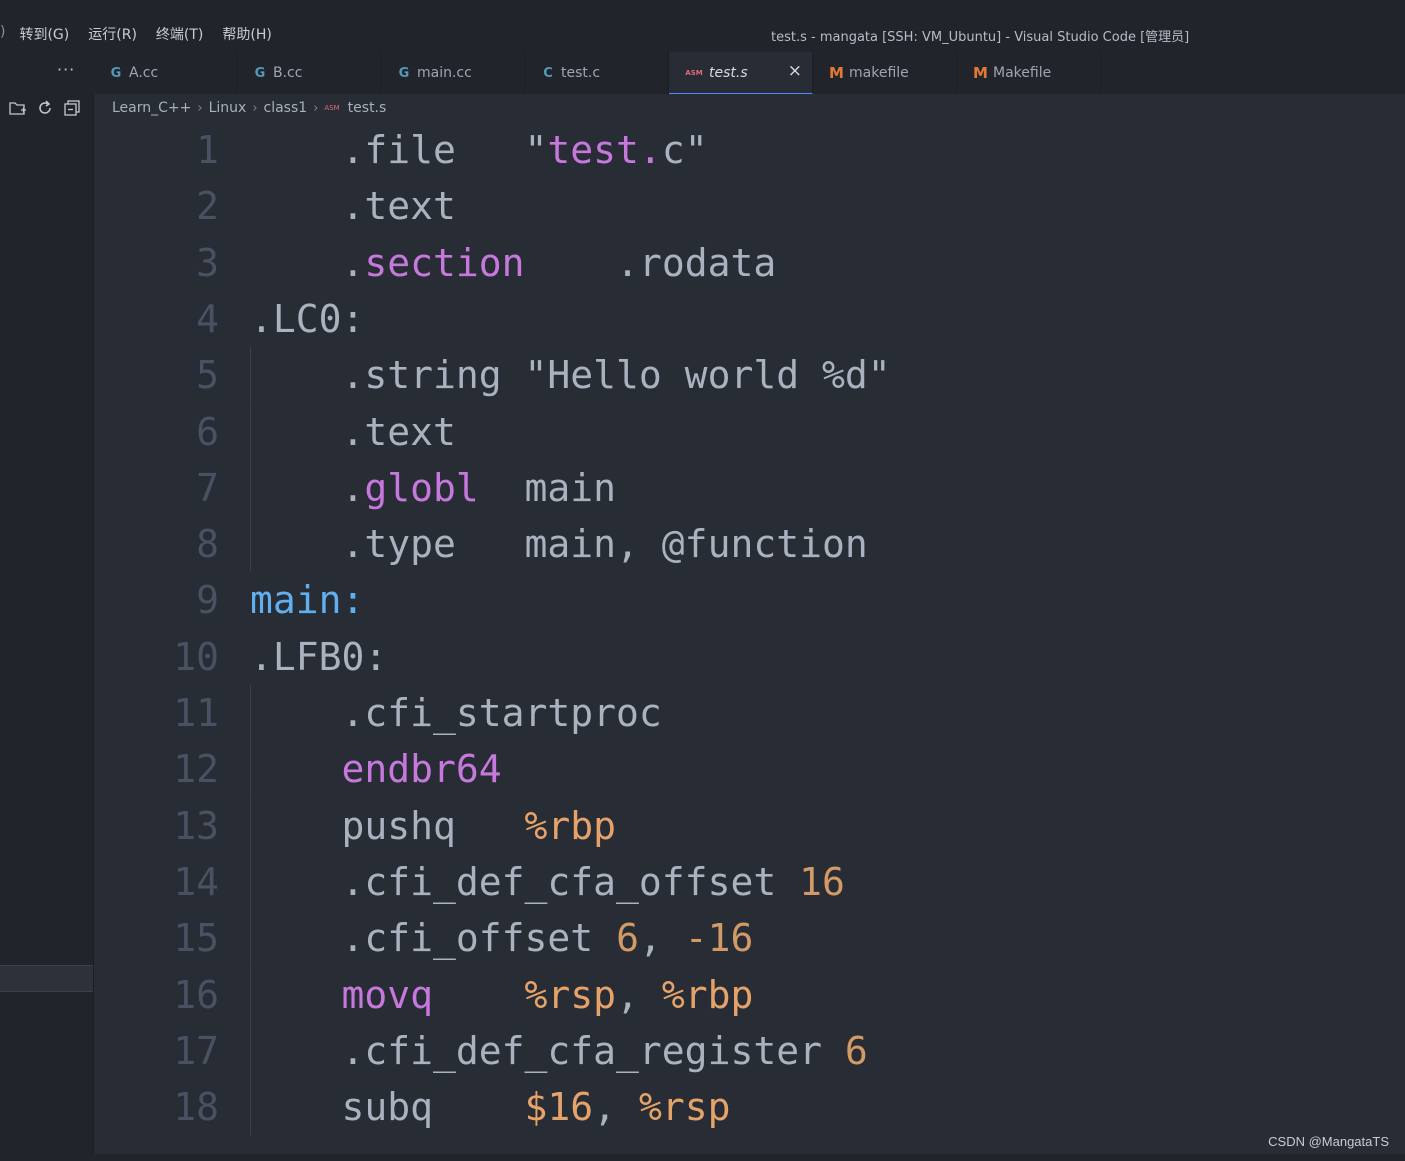  I want to click on code-line: 8 .type main, @function, so click(749, 544).